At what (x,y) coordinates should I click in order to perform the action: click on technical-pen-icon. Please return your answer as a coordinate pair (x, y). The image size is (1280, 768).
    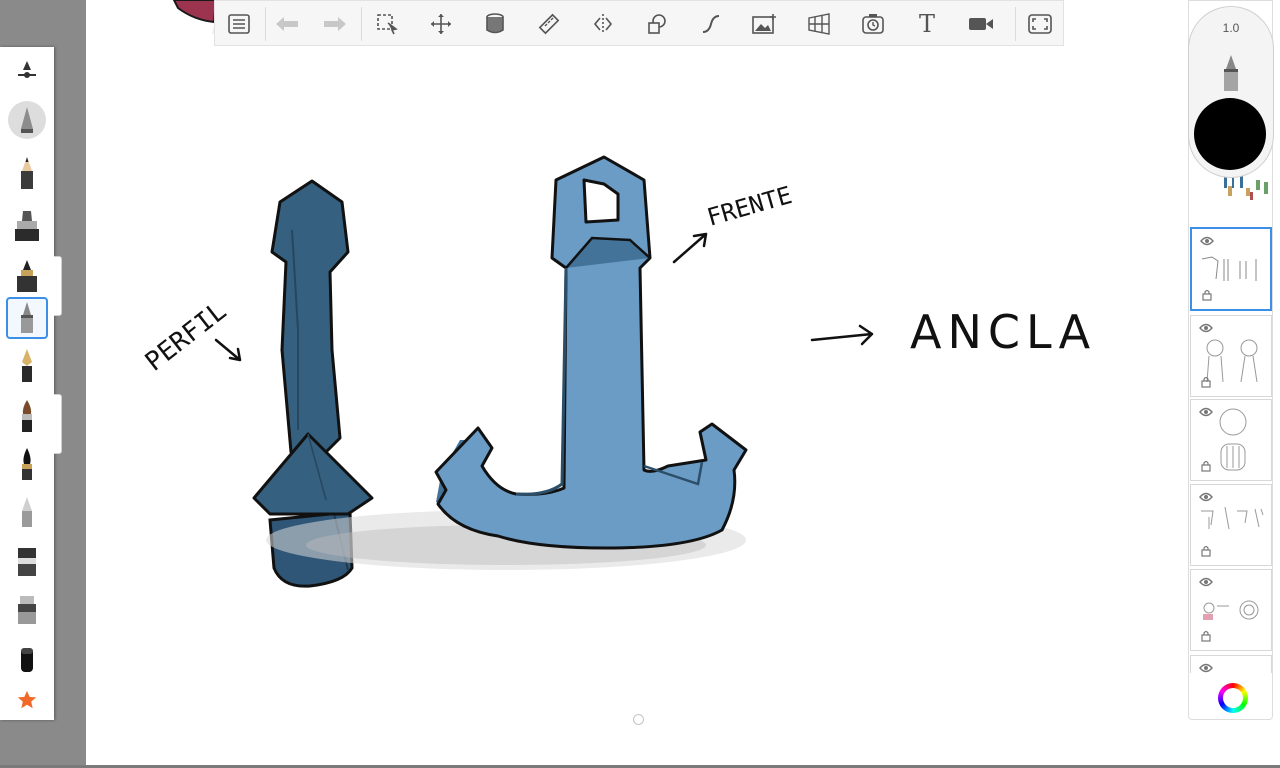
    Looking at the image, I should click on (27, 318).